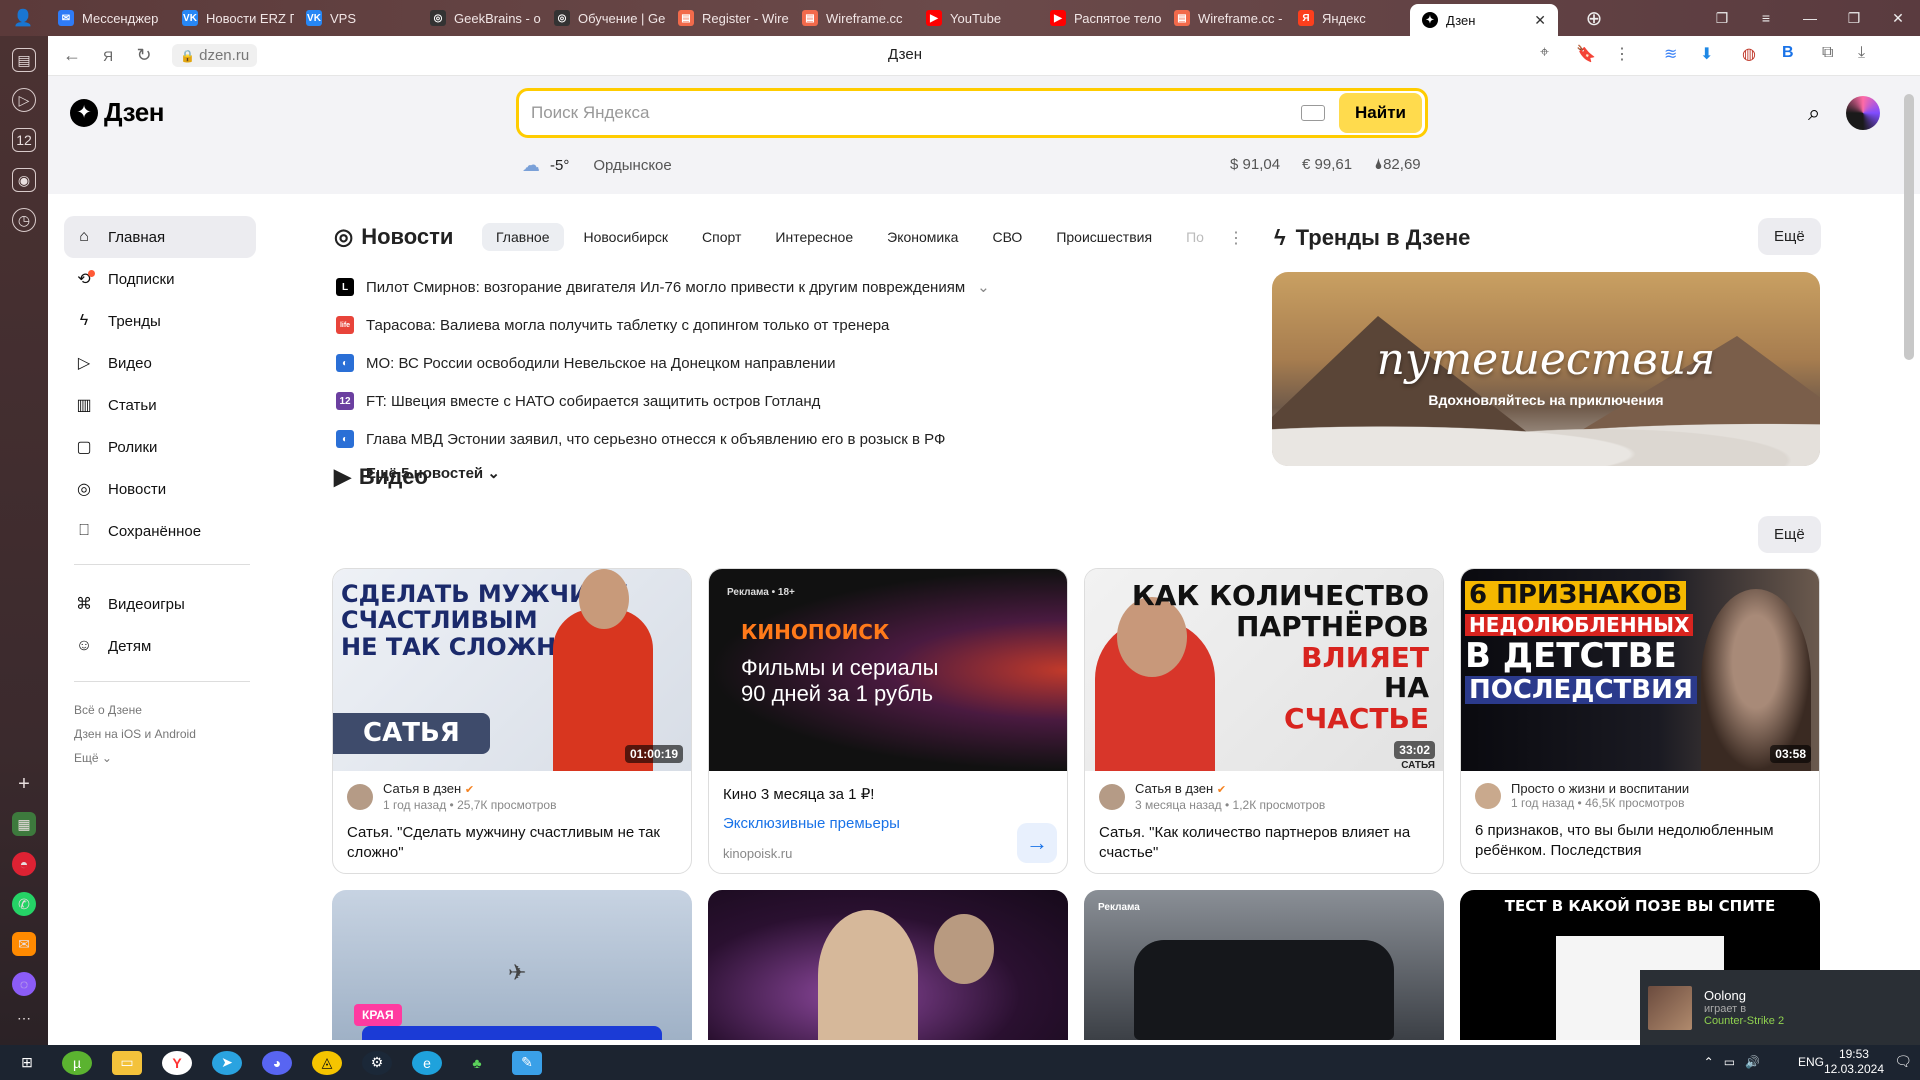 Image resolution: width=1920 pixels, height=1080 pixels. I want to click on browser-tab: ✉ Мессенджер, so click(108, 18).